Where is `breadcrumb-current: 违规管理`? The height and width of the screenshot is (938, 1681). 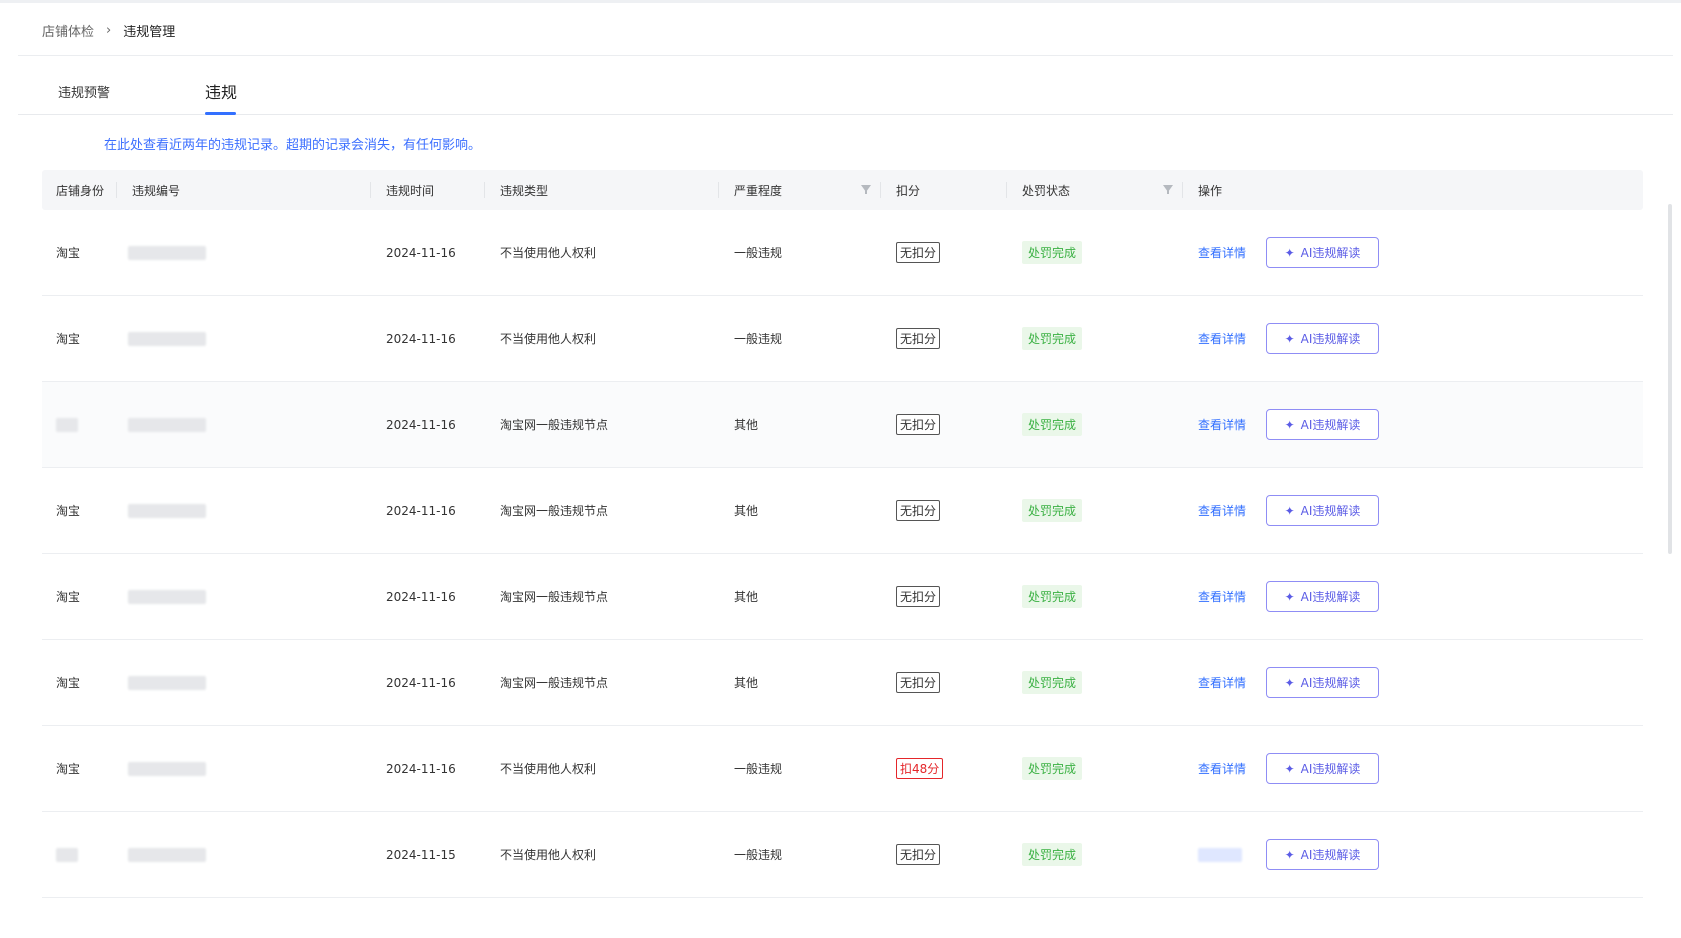 breadcrumb-current: 违规管理 is located at coordinates (149, 32).